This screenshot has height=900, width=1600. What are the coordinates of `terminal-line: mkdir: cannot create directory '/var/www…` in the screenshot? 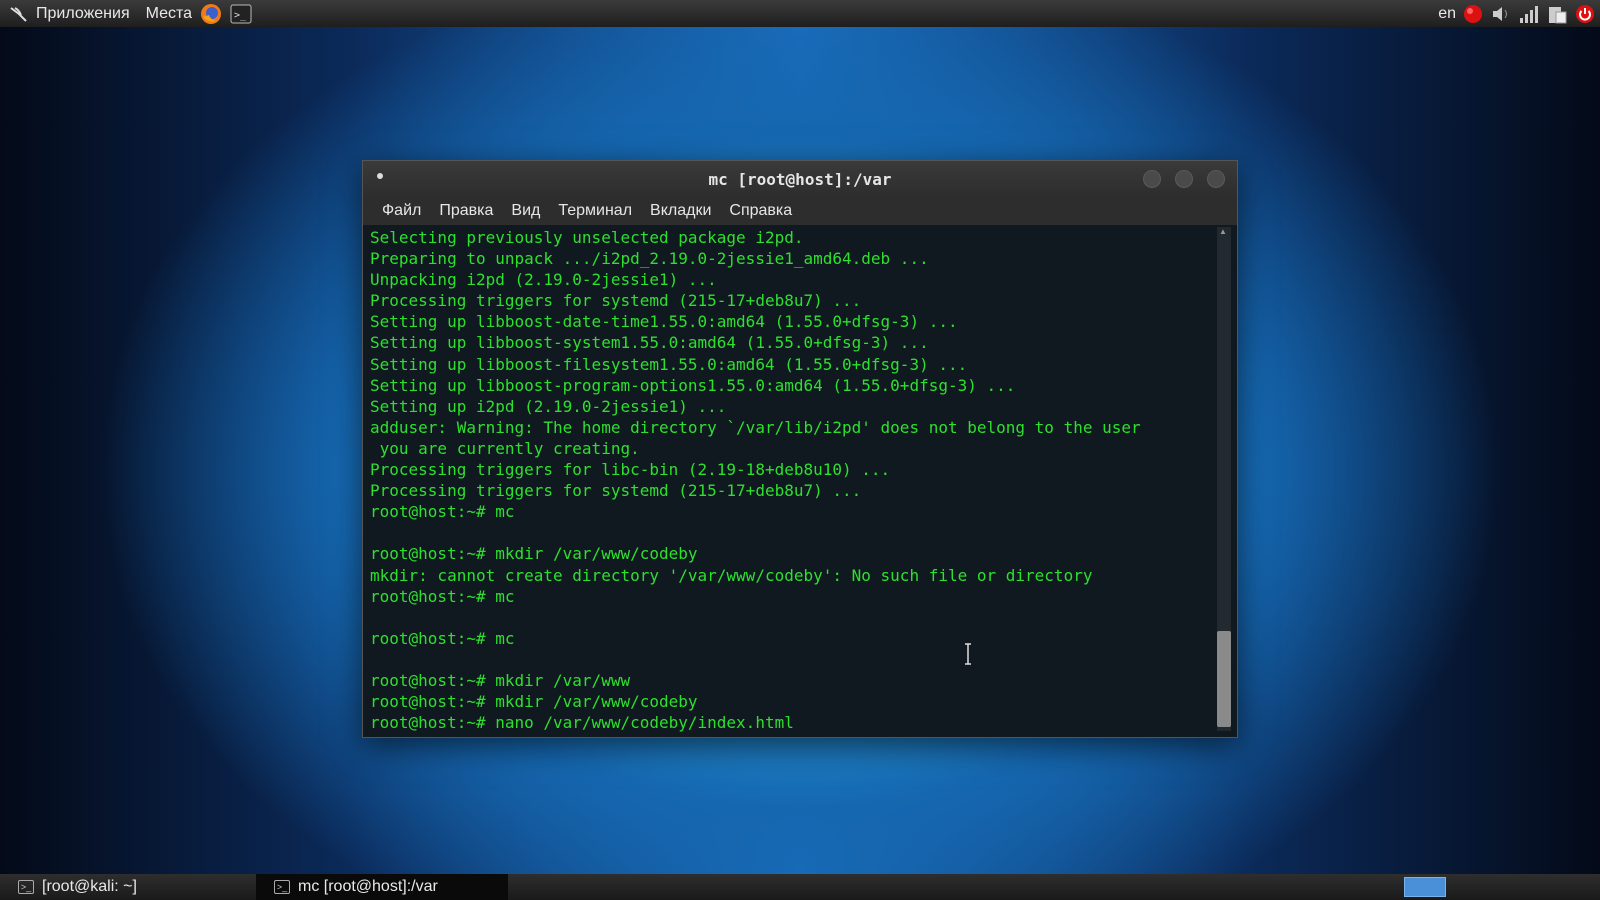 It's located at (731, 575).